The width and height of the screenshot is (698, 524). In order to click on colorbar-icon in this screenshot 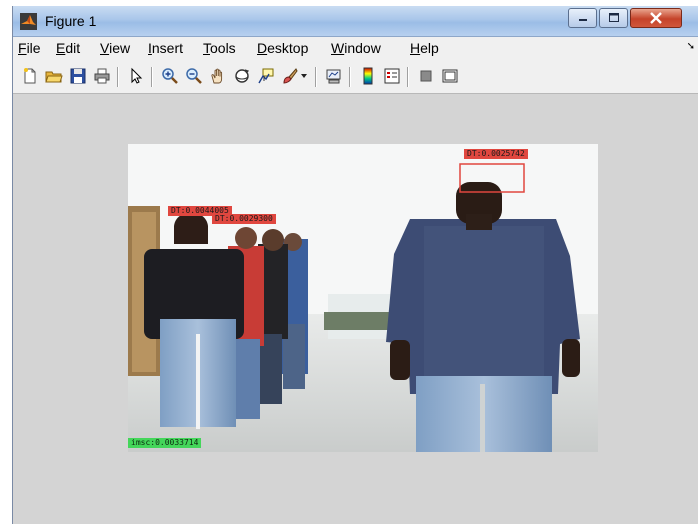, I will do `click(368, 76)`.